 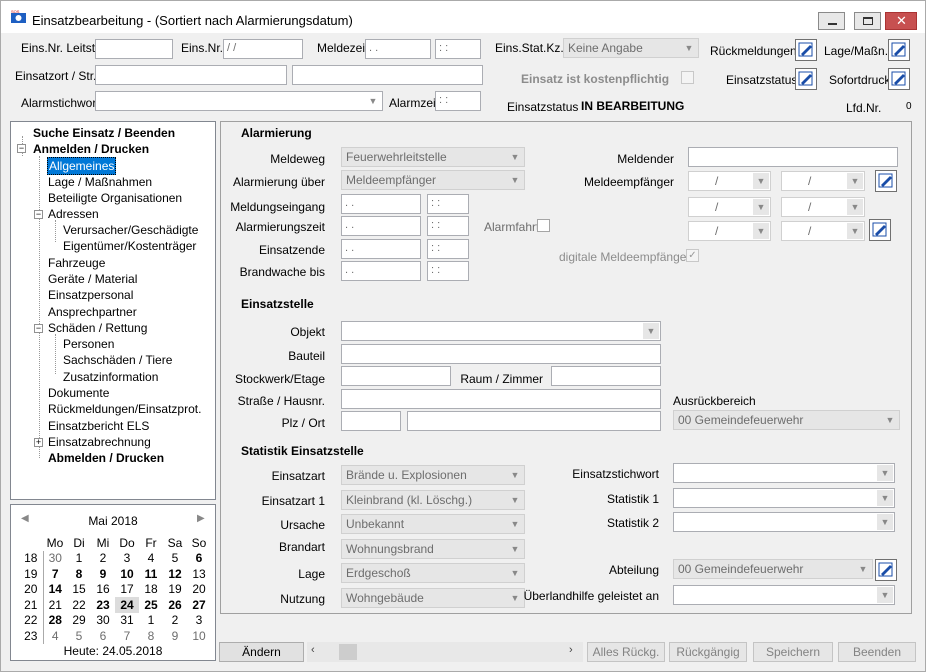 What do you see at coordinates (708, 652) in the screenshot?
I see `rueckgaengig-button: Rückgängig` at bounding box center [708, 652].